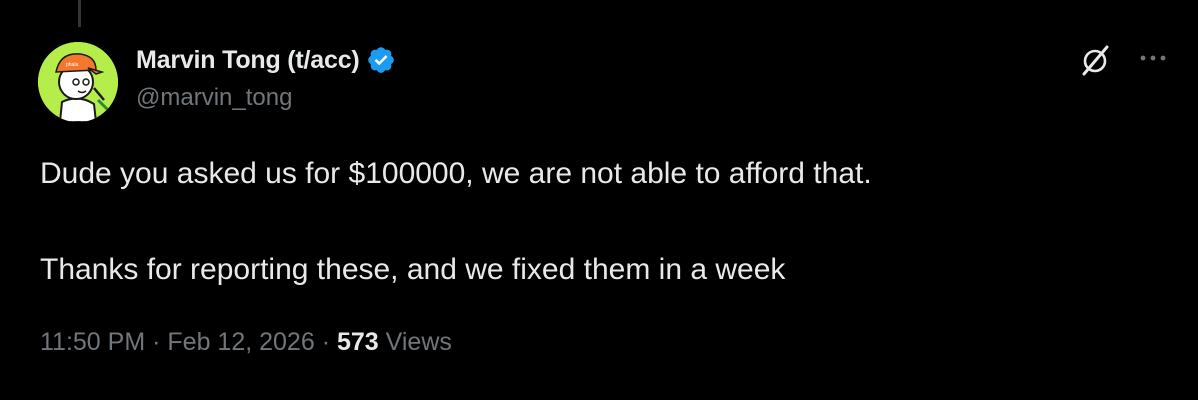 This screenshot has width=1198, height=400. What do you see at coordinates (79, 13) in the screenshot?
I see `thread-connector-line` at bounding box center [79, 13].